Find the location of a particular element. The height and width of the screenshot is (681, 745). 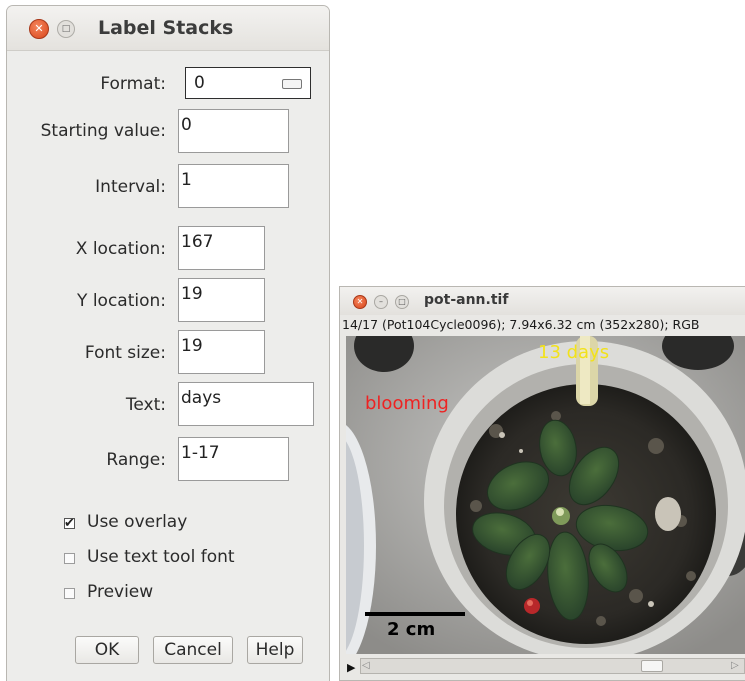

starting-value-input: 0 is located at coordinates (233, 131).